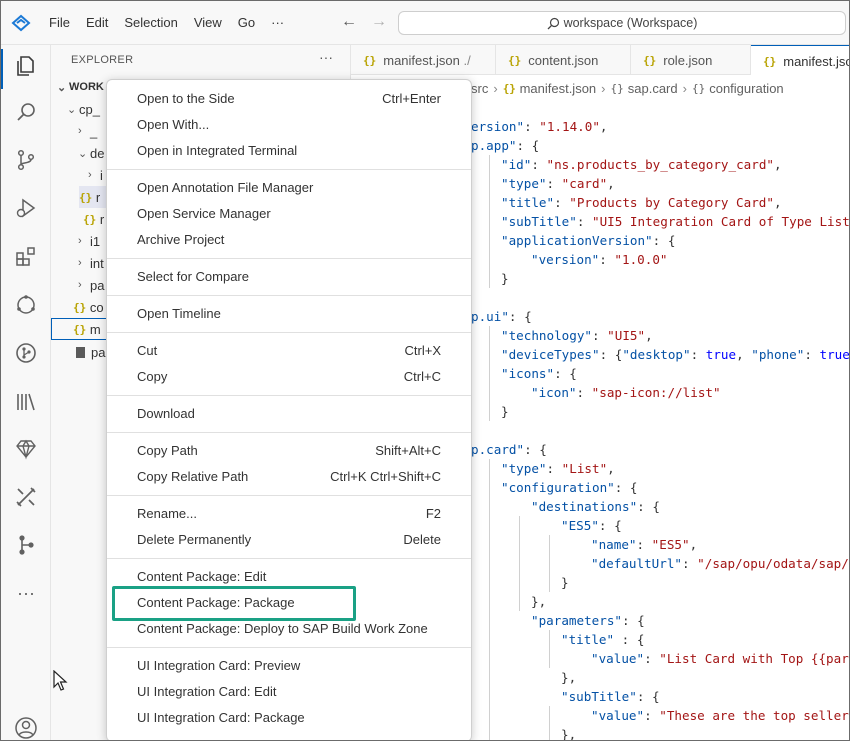  What do you see at coordinates (649, 335) in the screenshot?
I see `code-token: ,` at bounding box center [649, 335].